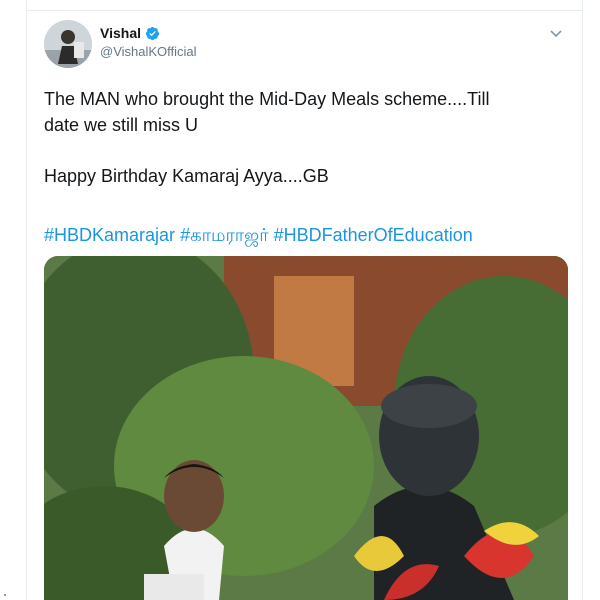 Image resolution: width=600 pixels, height=600 pixels. What do you see at coordinates (120, 33) in the screenshot?
I see `display-name: Vishal` at bounding box center [120, 33].